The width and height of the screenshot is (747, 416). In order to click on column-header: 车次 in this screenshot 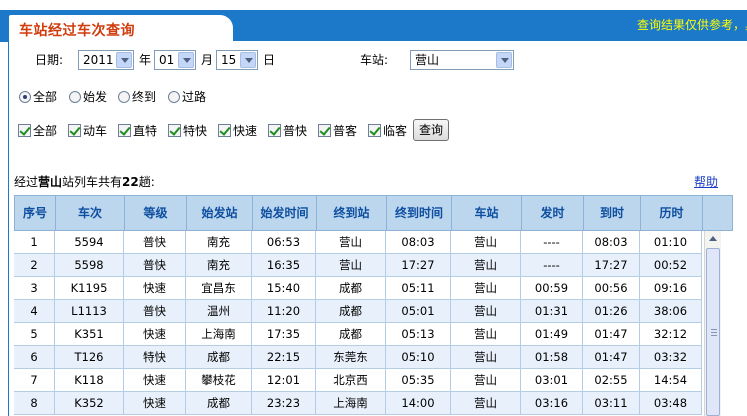, I will do `click(90, 213)`.